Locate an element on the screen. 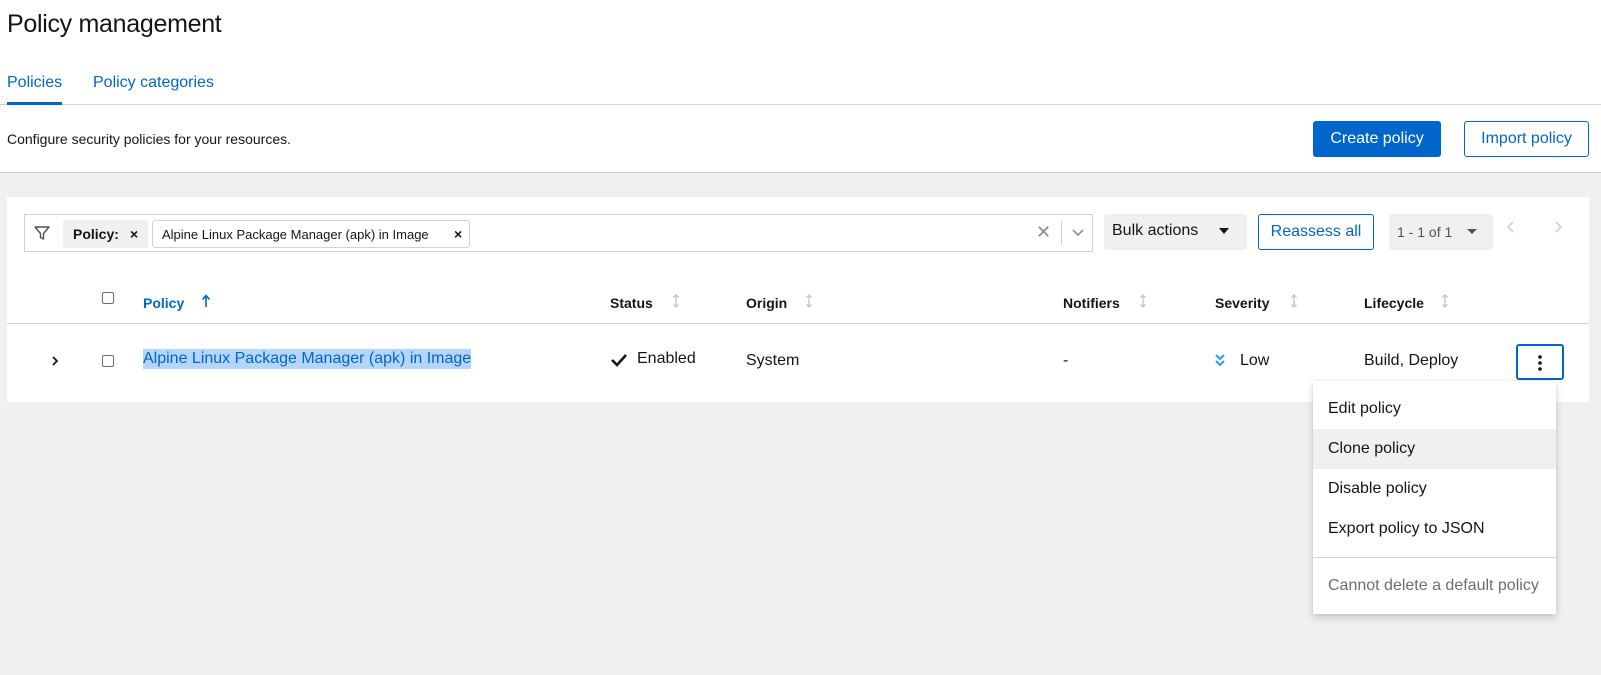 This screenshot has width=1601, height=675. create-policy-button: Create policy is located at coordinates (1377, 139).